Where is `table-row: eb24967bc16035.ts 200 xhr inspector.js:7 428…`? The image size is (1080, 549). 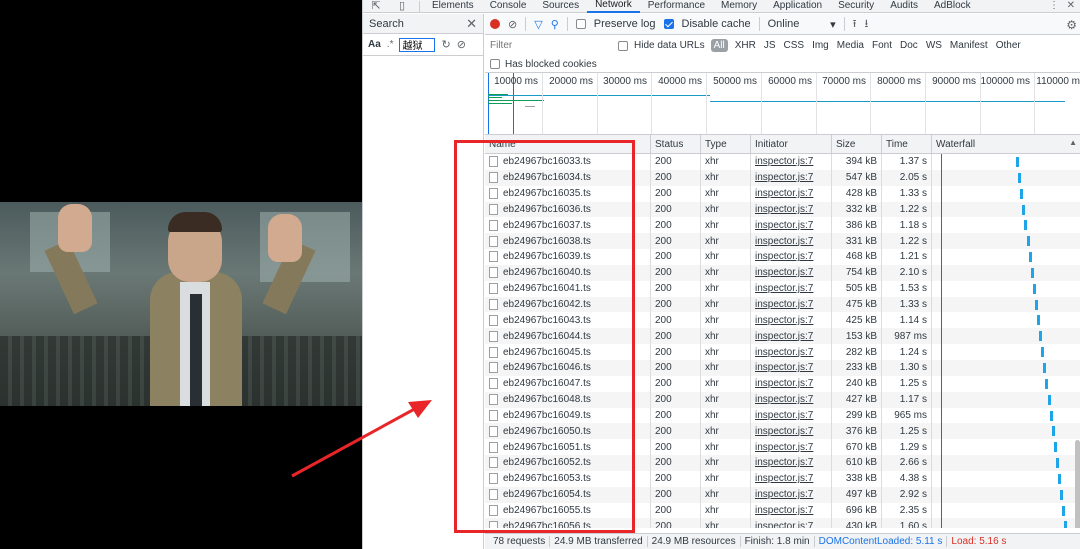
table-row: eb24967bc16035.ts 200 xhr inspector.js:7 428… is located at coordinates (782, 193).